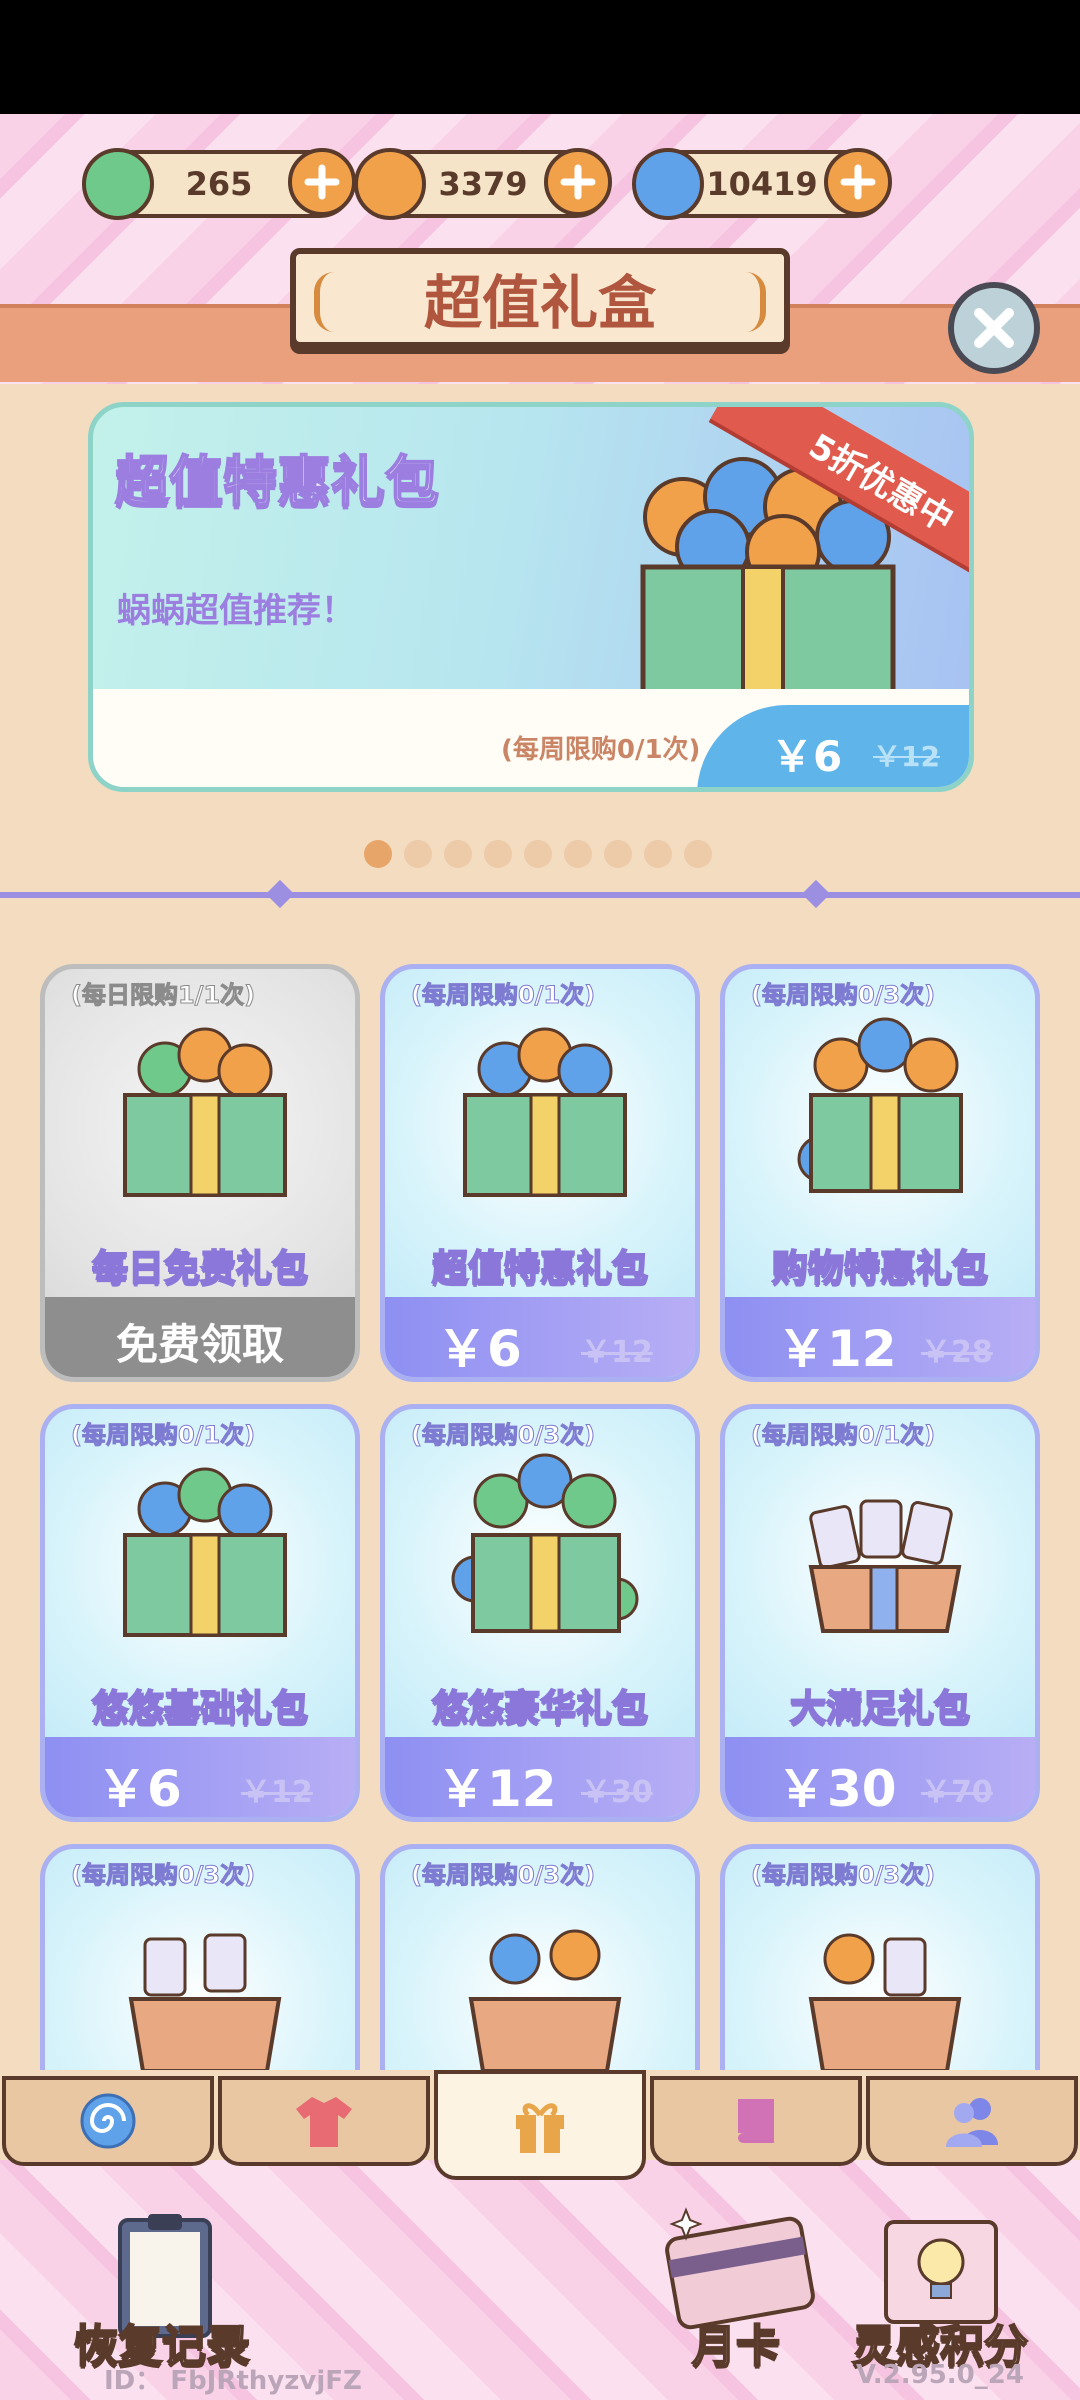  I want to click on package-card-big-satisfaction: (每周限购0/1次) 大满足礼包 ￥30 ￥70, so click(880, 1613).